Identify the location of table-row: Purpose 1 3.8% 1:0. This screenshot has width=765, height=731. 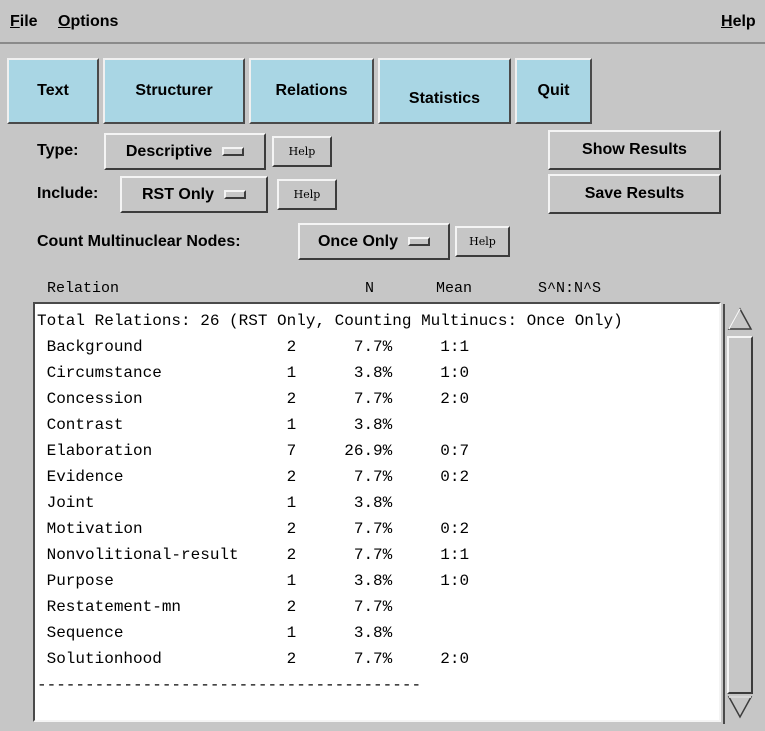
(253, 581).